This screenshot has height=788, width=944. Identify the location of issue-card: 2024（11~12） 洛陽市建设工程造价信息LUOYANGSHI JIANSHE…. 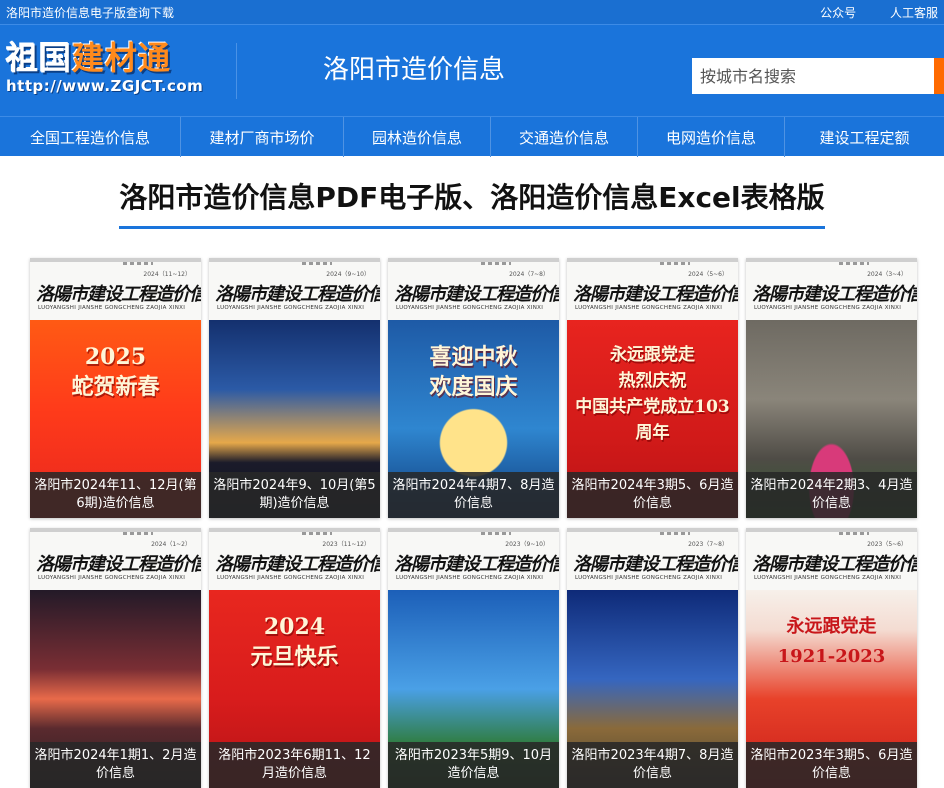
(115, 388).